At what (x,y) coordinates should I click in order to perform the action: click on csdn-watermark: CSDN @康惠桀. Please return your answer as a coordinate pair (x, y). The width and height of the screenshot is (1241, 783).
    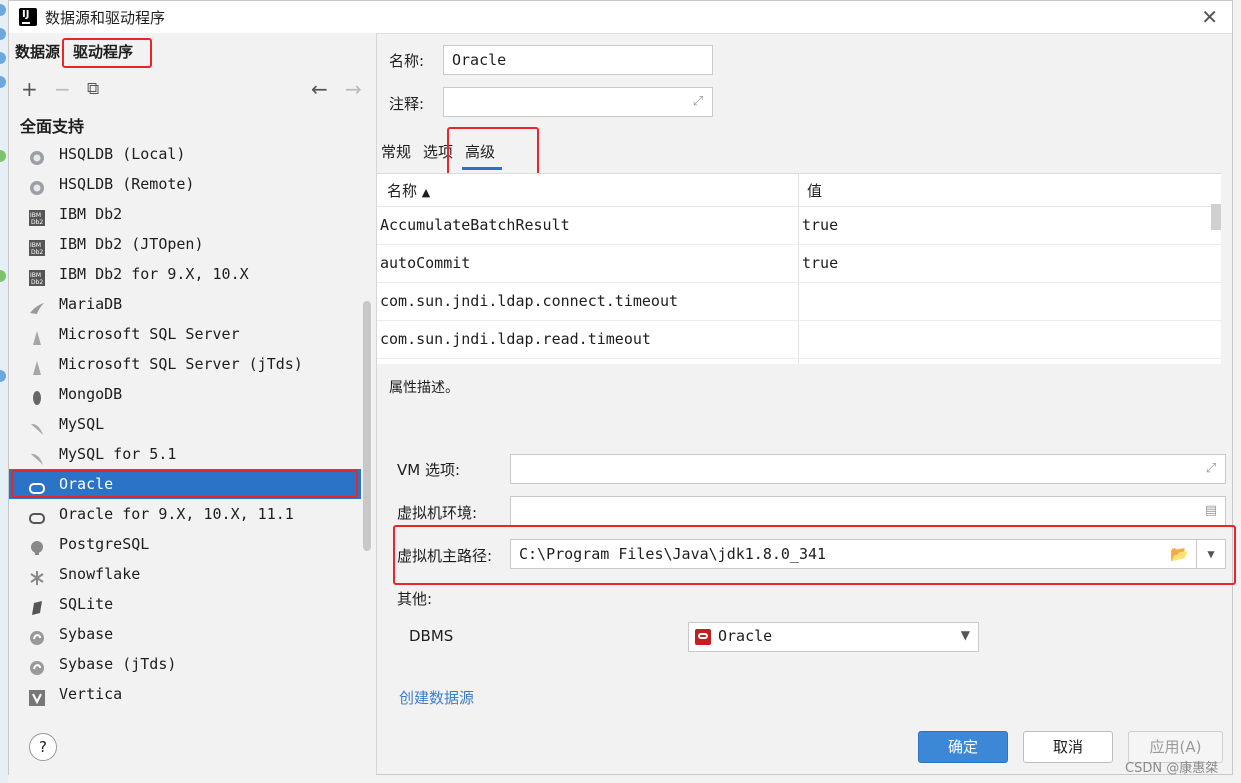
    Looking at the image, I should click on (1172, 768).